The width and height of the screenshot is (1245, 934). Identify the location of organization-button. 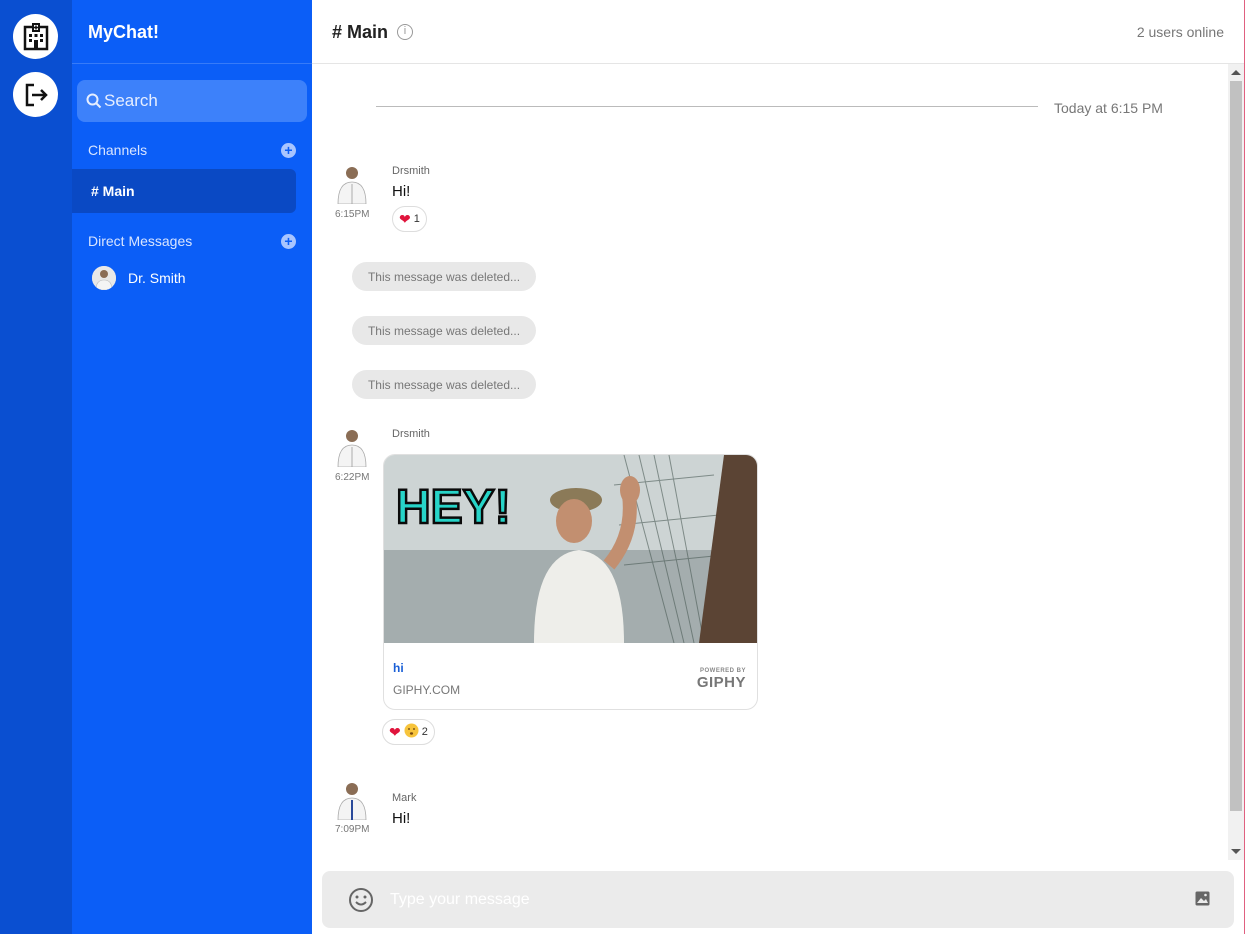
(35, 36).